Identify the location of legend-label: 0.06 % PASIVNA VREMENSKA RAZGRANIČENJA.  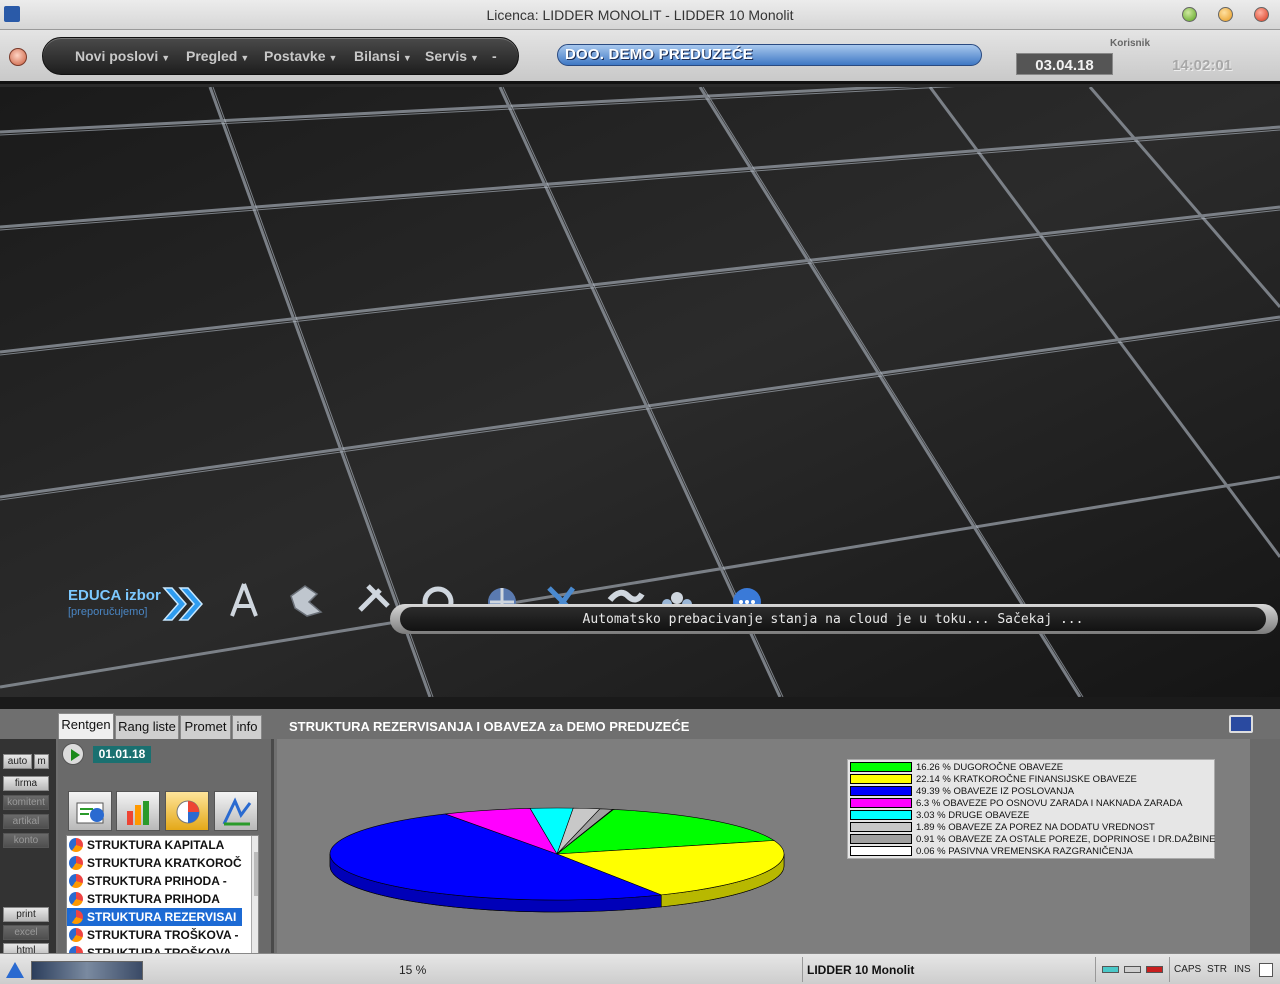
(1024, 851).